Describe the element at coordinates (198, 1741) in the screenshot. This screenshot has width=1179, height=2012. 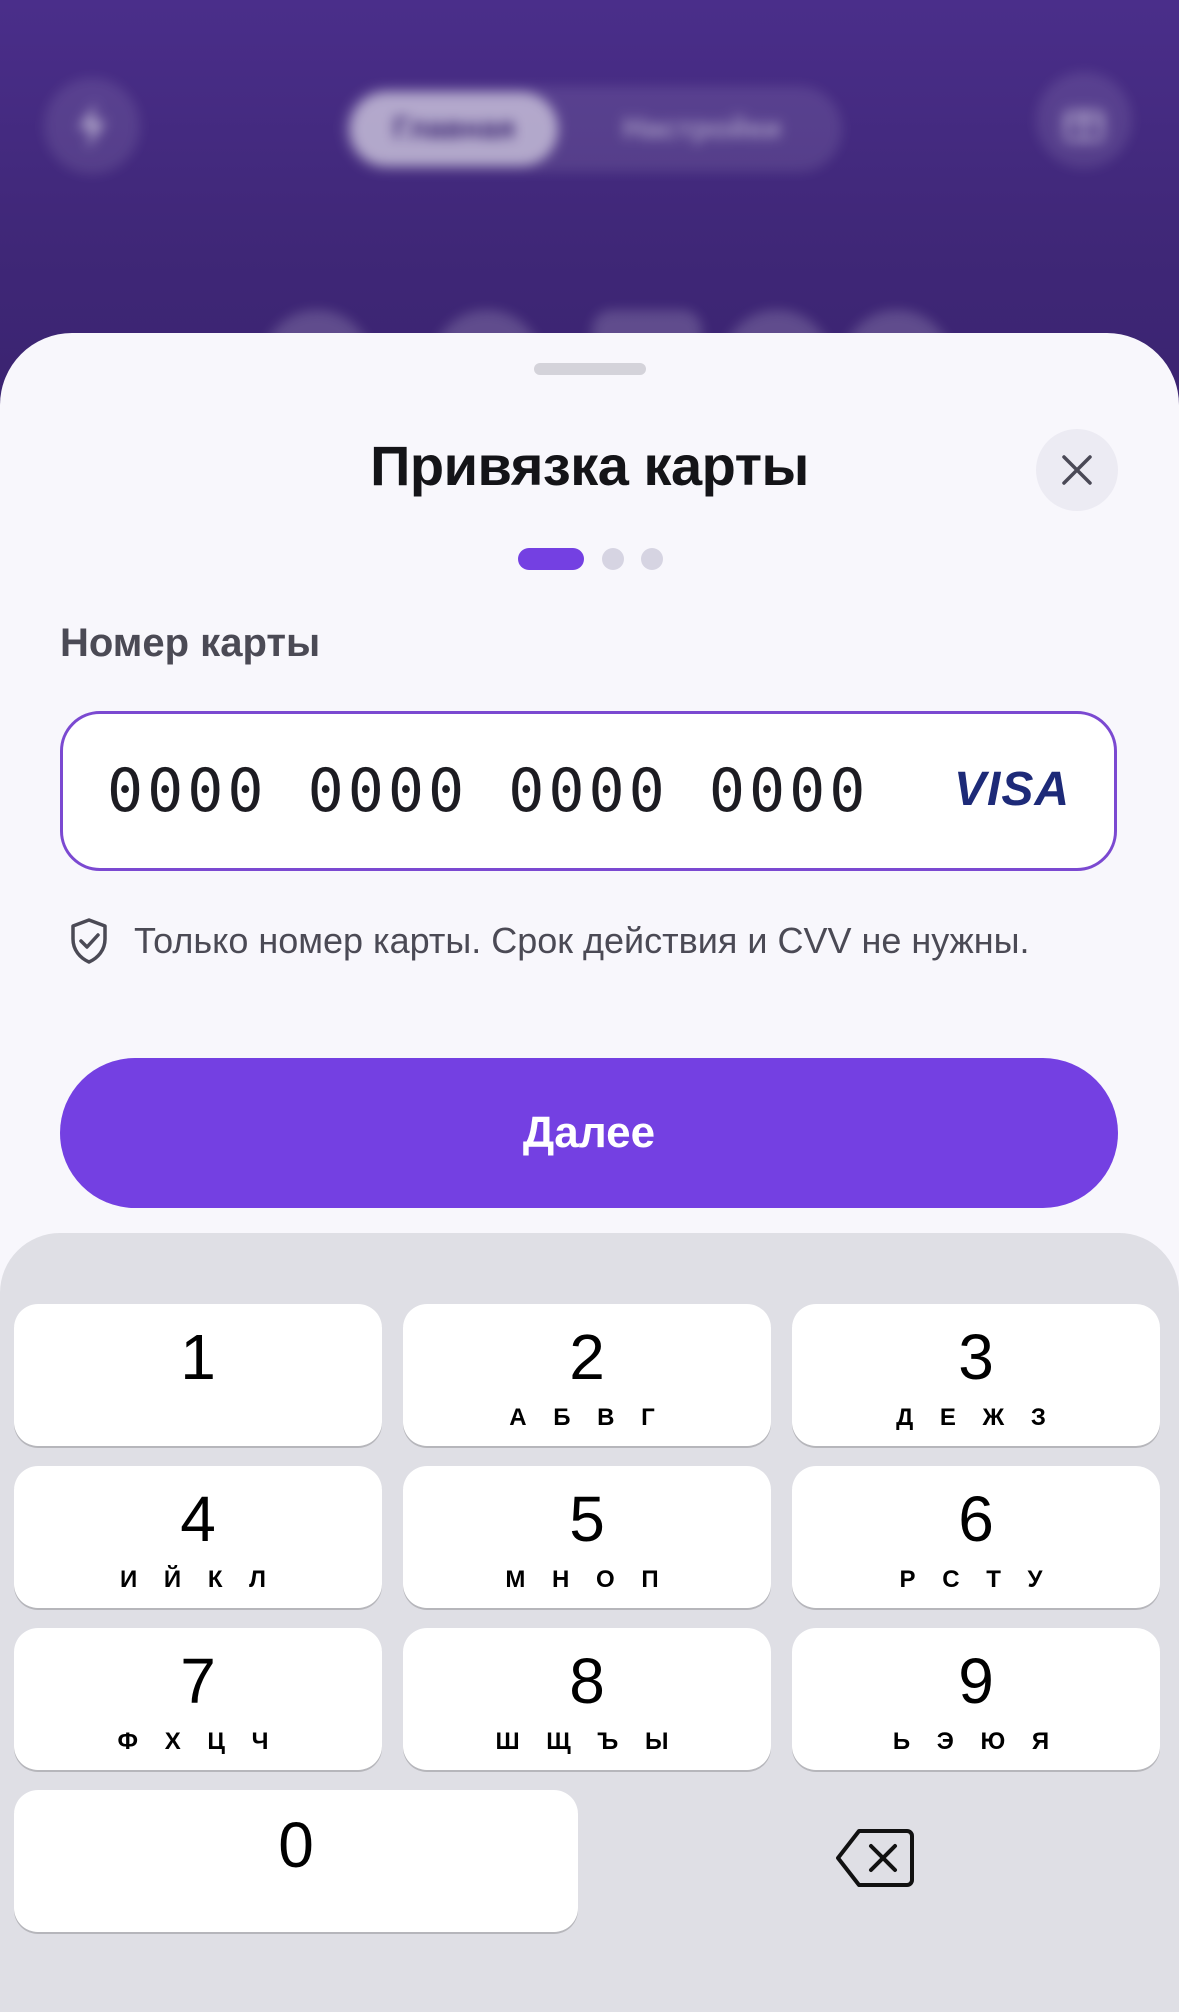
I see `key-letters: Ф Х Ц Ч` at that location.